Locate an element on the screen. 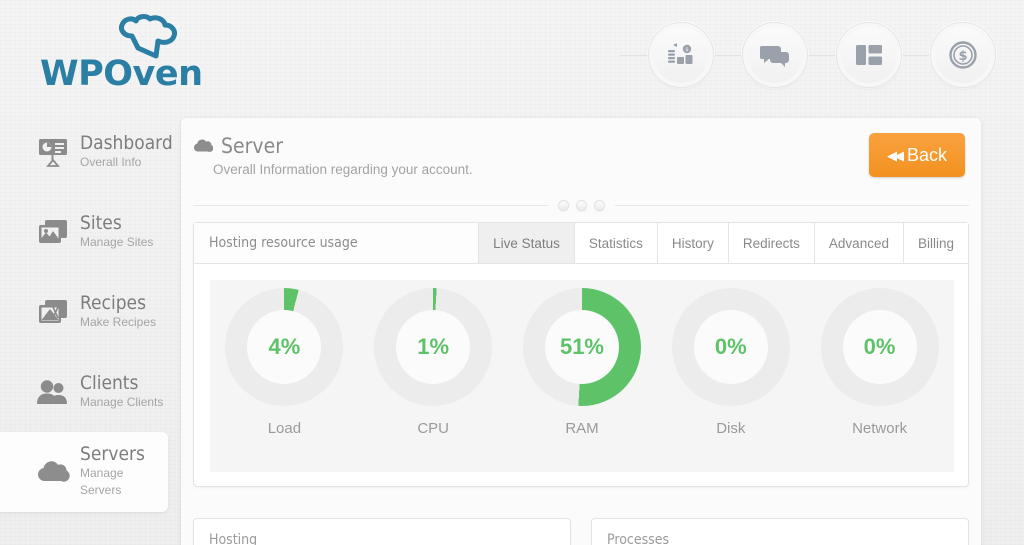 This screenshot has height=545, width=1024. section-divider is located at coordinates (581, 205).